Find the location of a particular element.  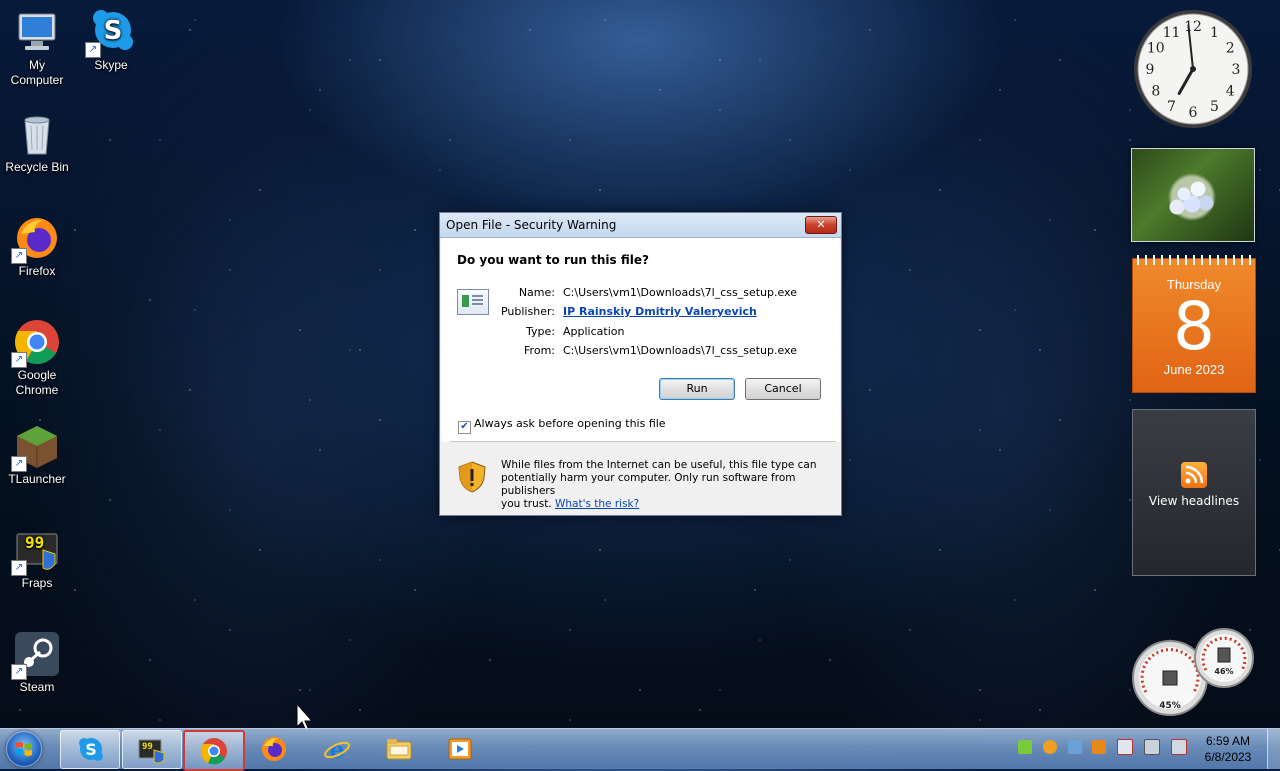

calendar-month-year: June 2023 is located at coordinates (1194, 369).